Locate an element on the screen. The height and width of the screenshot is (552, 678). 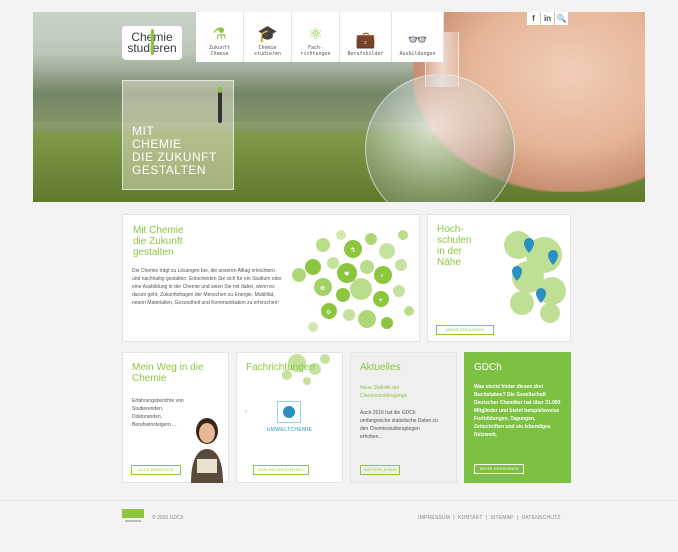
card-title: Aktuelles is located at coordinates (380, 367).